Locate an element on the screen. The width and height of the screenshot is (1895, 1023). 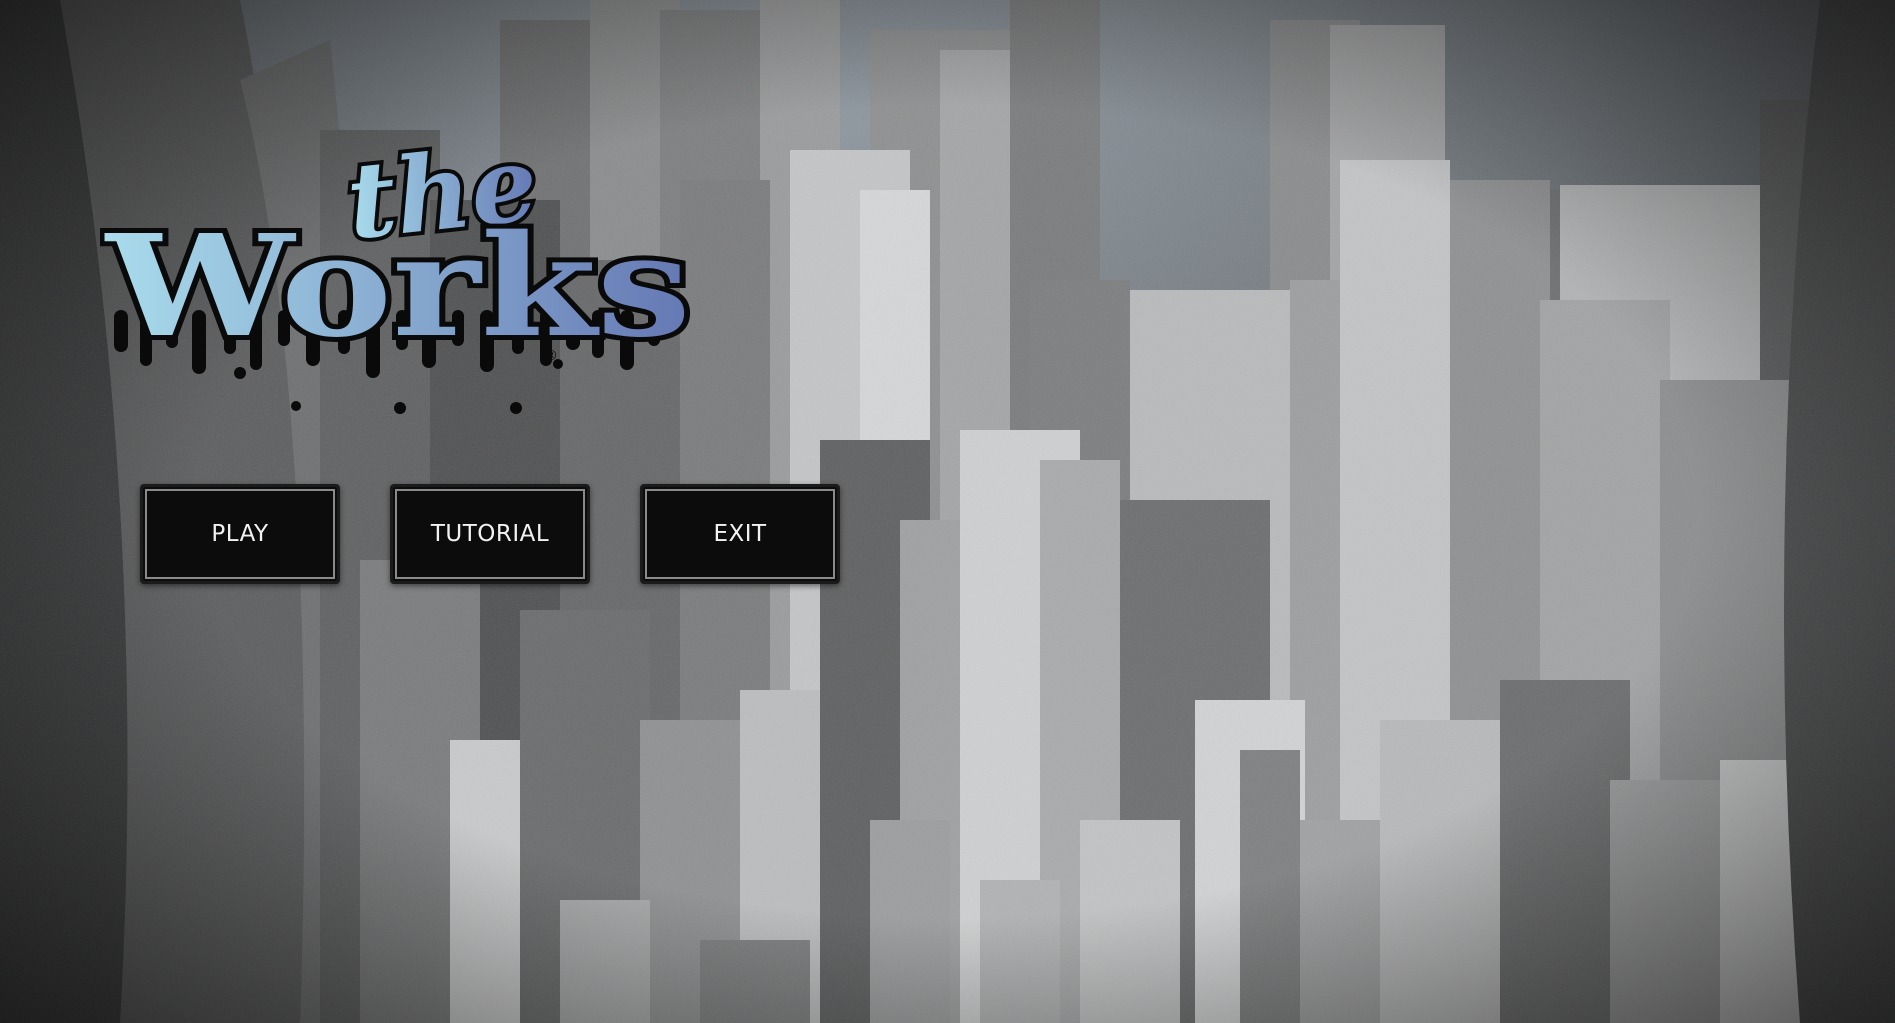
registered-mark: ® is located at coordinates (551, 356).